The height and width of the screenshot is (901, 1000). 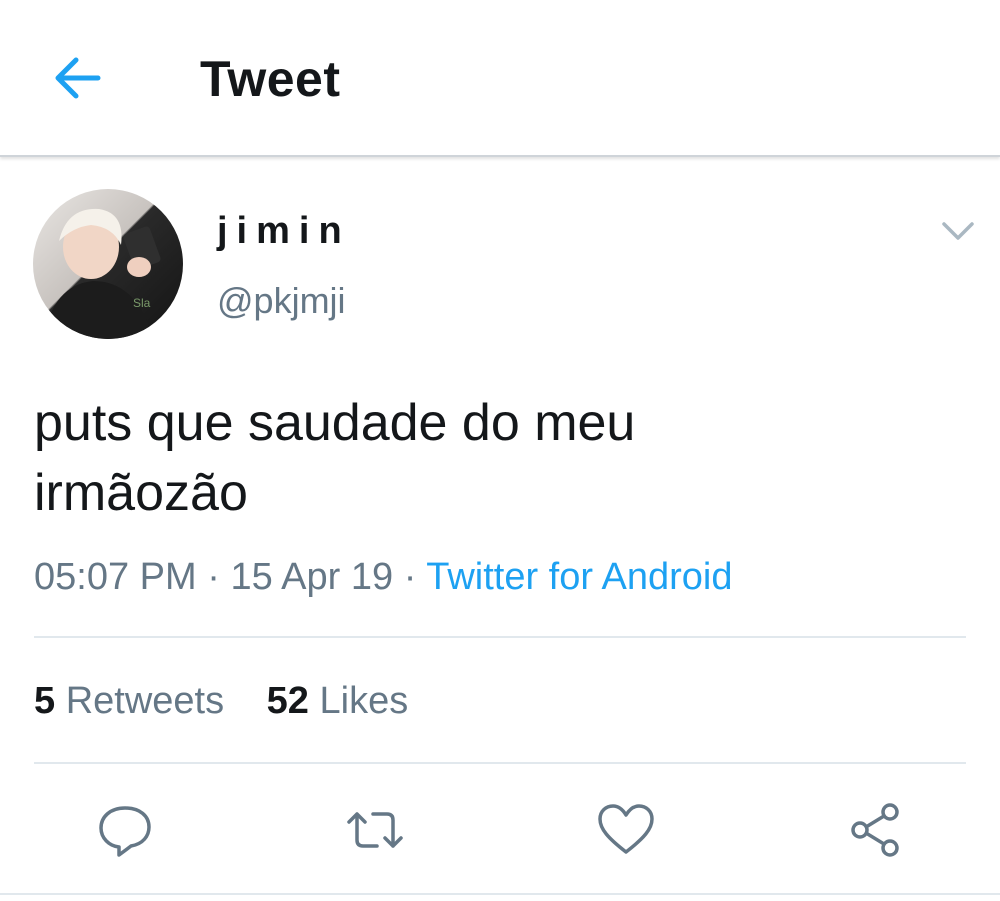 I want to click on share-icon, so click(x=875, y=830).